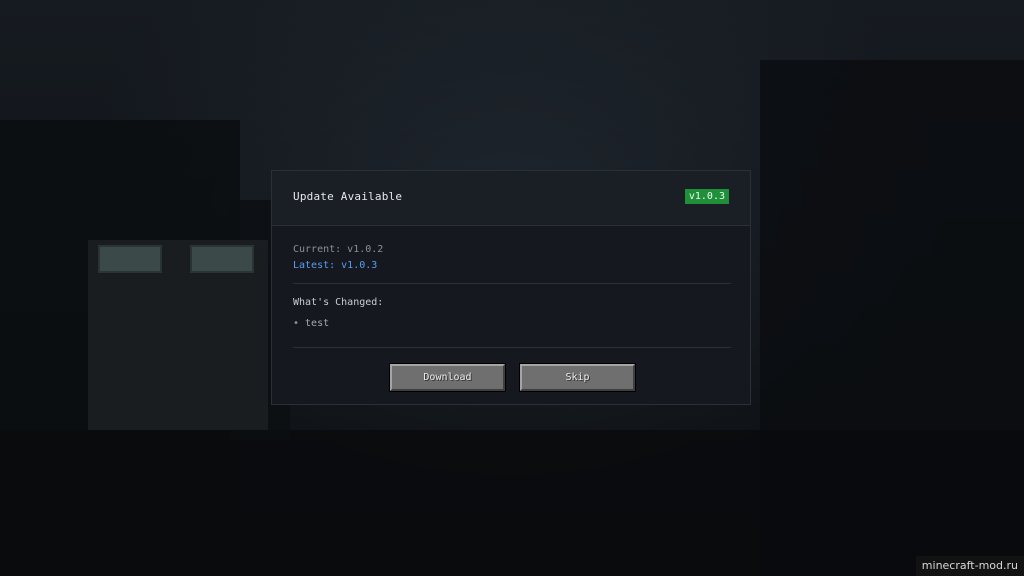 The width and height of the screenshot is (1024, 576). What do you see at coordinates (577, 377) in the screenshot?
I see `skip-button: Skip` at bounding box center [577, 377].